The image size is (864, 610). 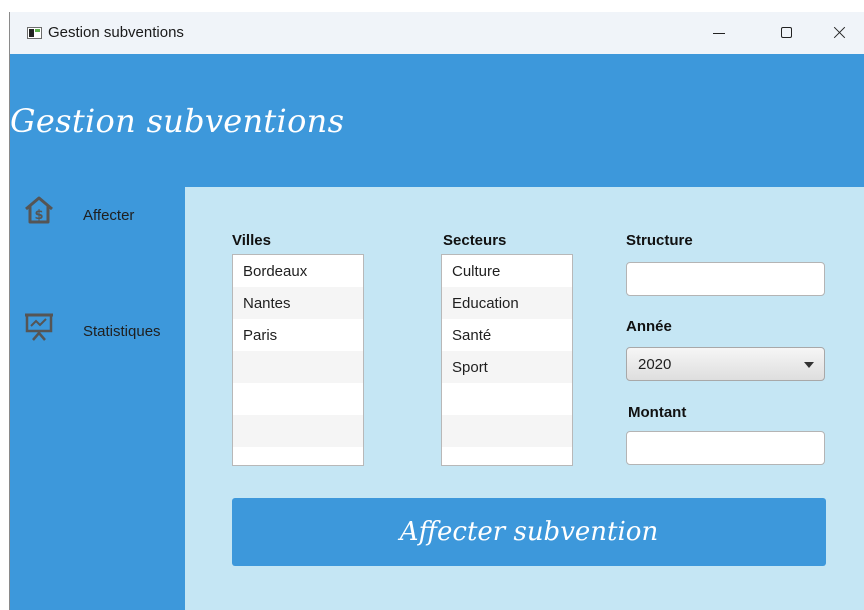 What do you see at coordinates (437, 33) in the screenshot?
I see `title-bar: Gestion subventions` at bounding box center [437, 33].